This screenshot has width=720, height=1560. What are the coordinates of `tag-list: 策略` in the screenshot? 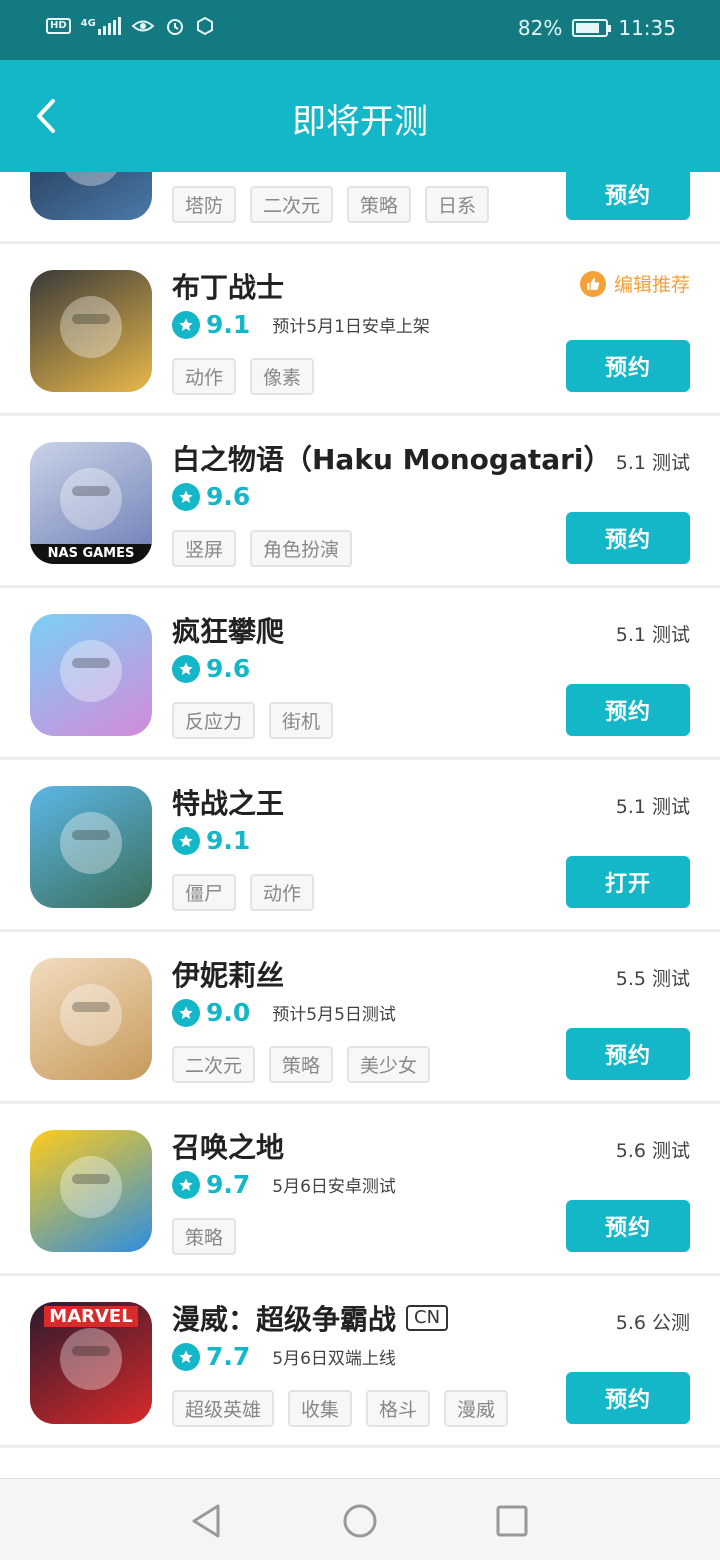 It's located at (204, 1236).